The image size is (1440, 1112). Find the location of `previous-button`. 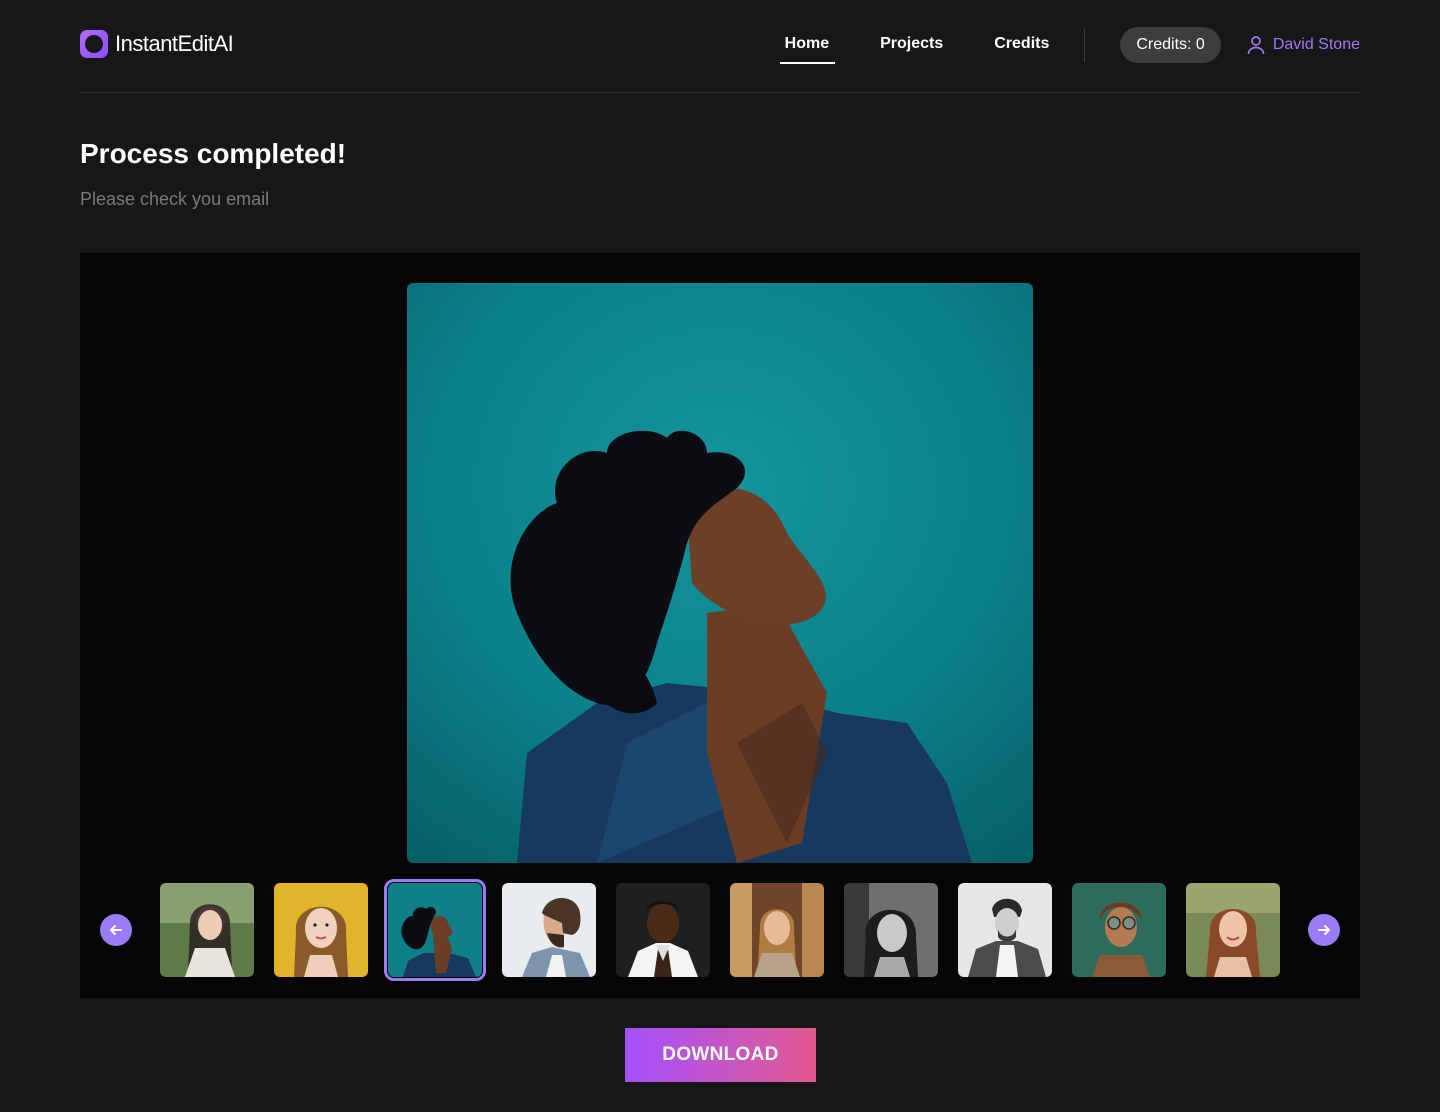

previous-button is located at coordinates (116, 930).